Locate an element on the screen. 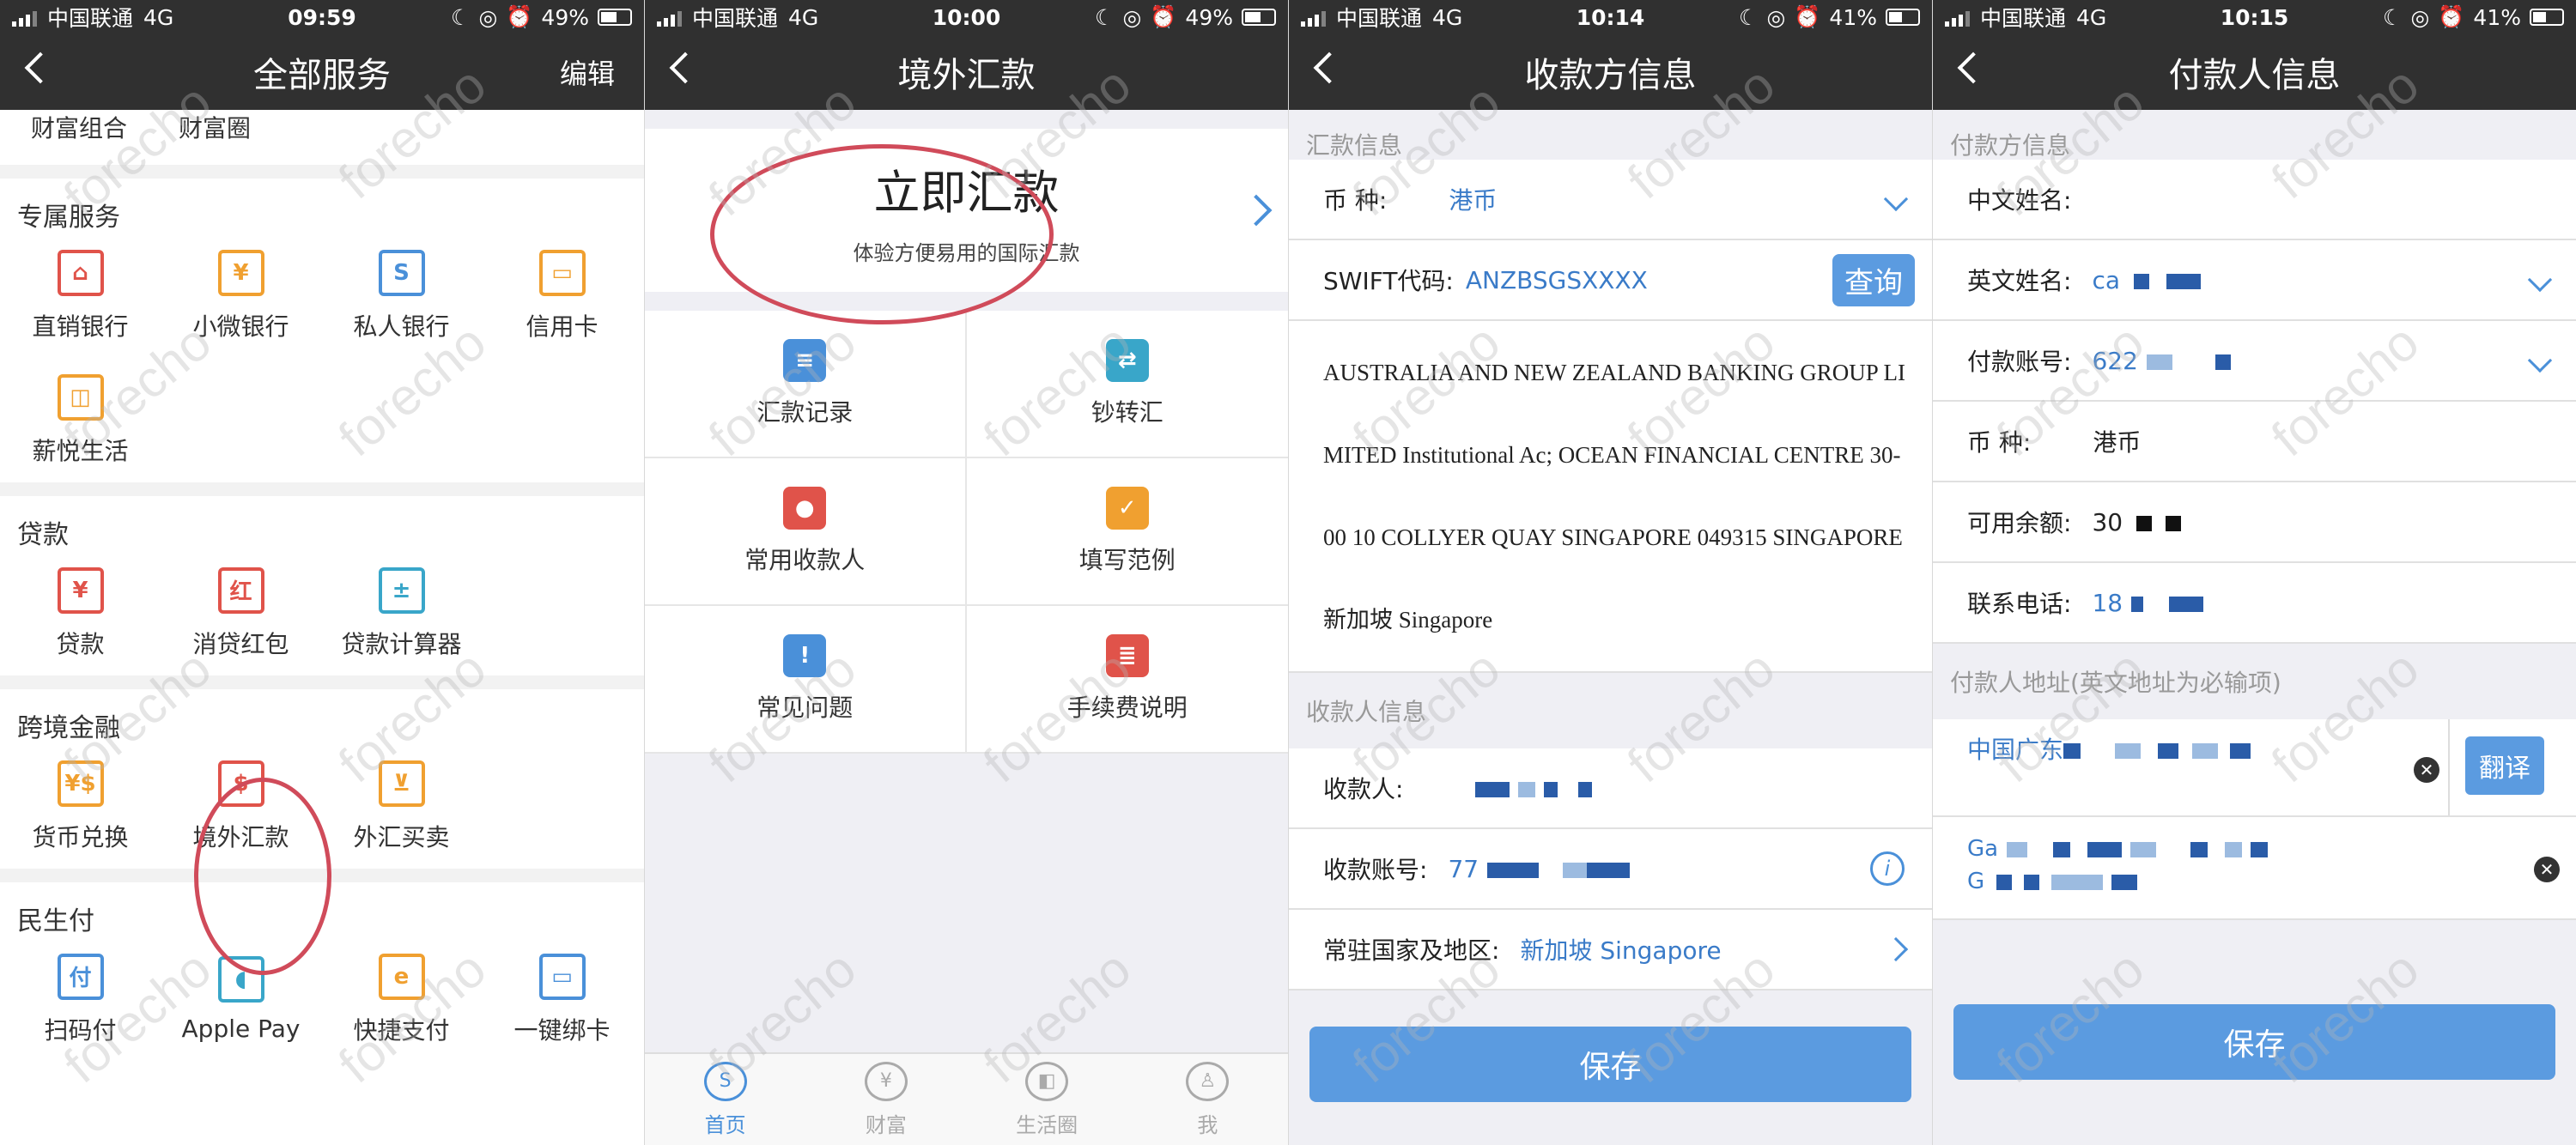 This screenshot has height=1145, width=2576. service-item-wealth-portfolio: 财富组合 is located at coordinates (79, 127).